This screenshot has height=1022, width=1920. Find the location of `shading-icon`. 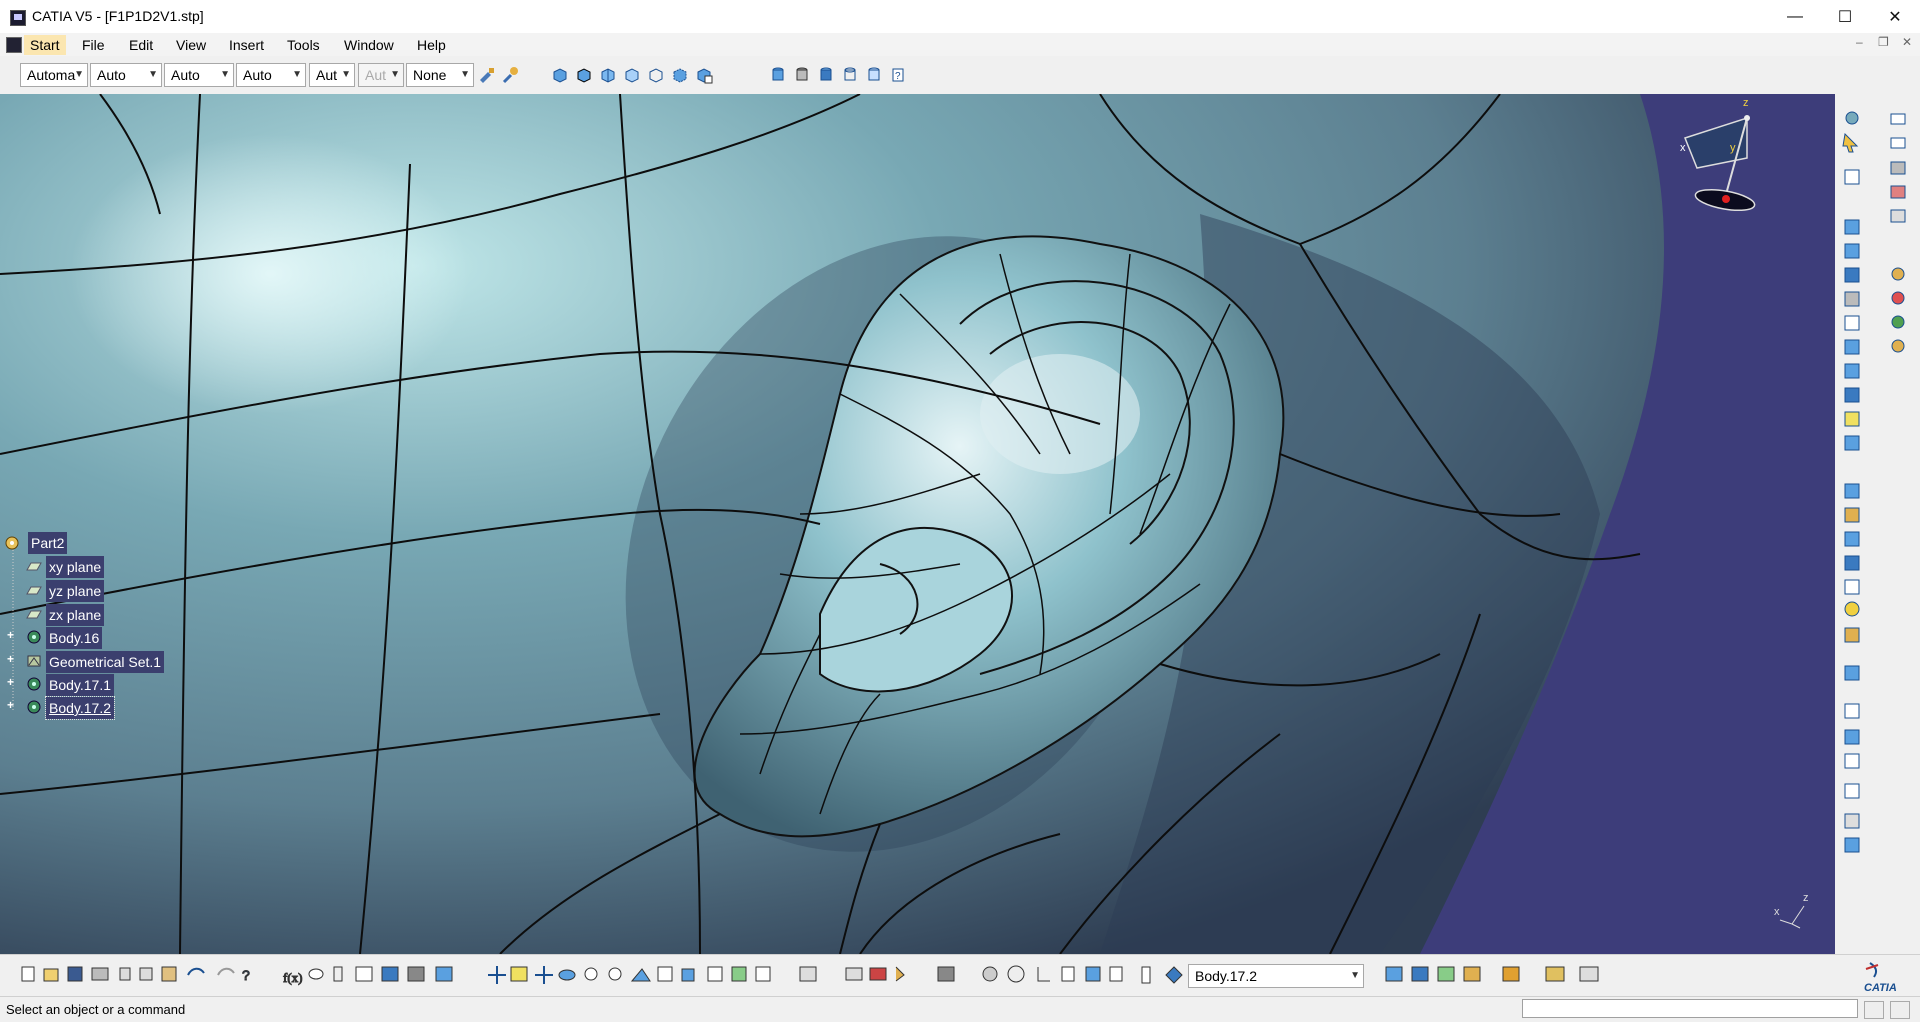

shading-icon is located at coordinates (560, 75).